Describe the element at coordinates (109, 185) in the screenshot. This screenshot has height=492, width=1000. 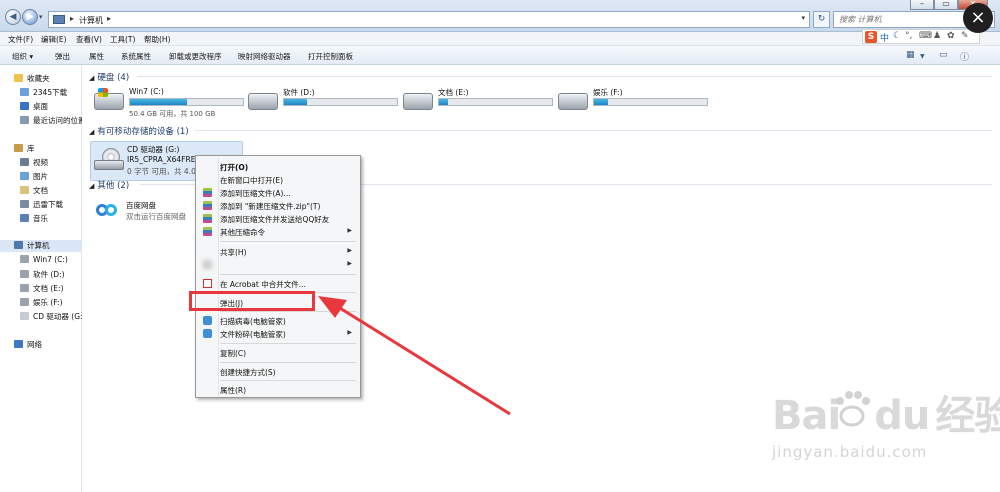
I see `group-other: ◢ 其他 (2)` at that location.